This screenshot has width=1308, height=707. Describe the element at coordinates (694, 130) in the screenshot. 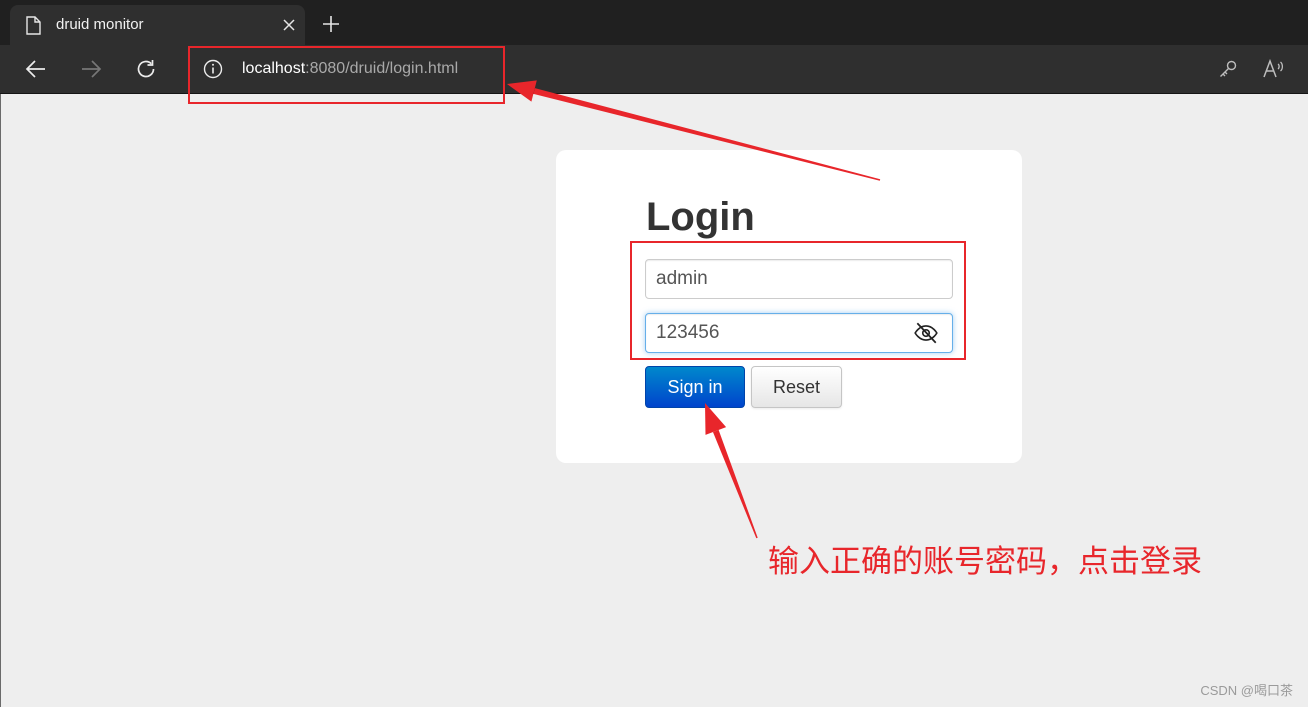

I see `arrow-to-url` at that location.